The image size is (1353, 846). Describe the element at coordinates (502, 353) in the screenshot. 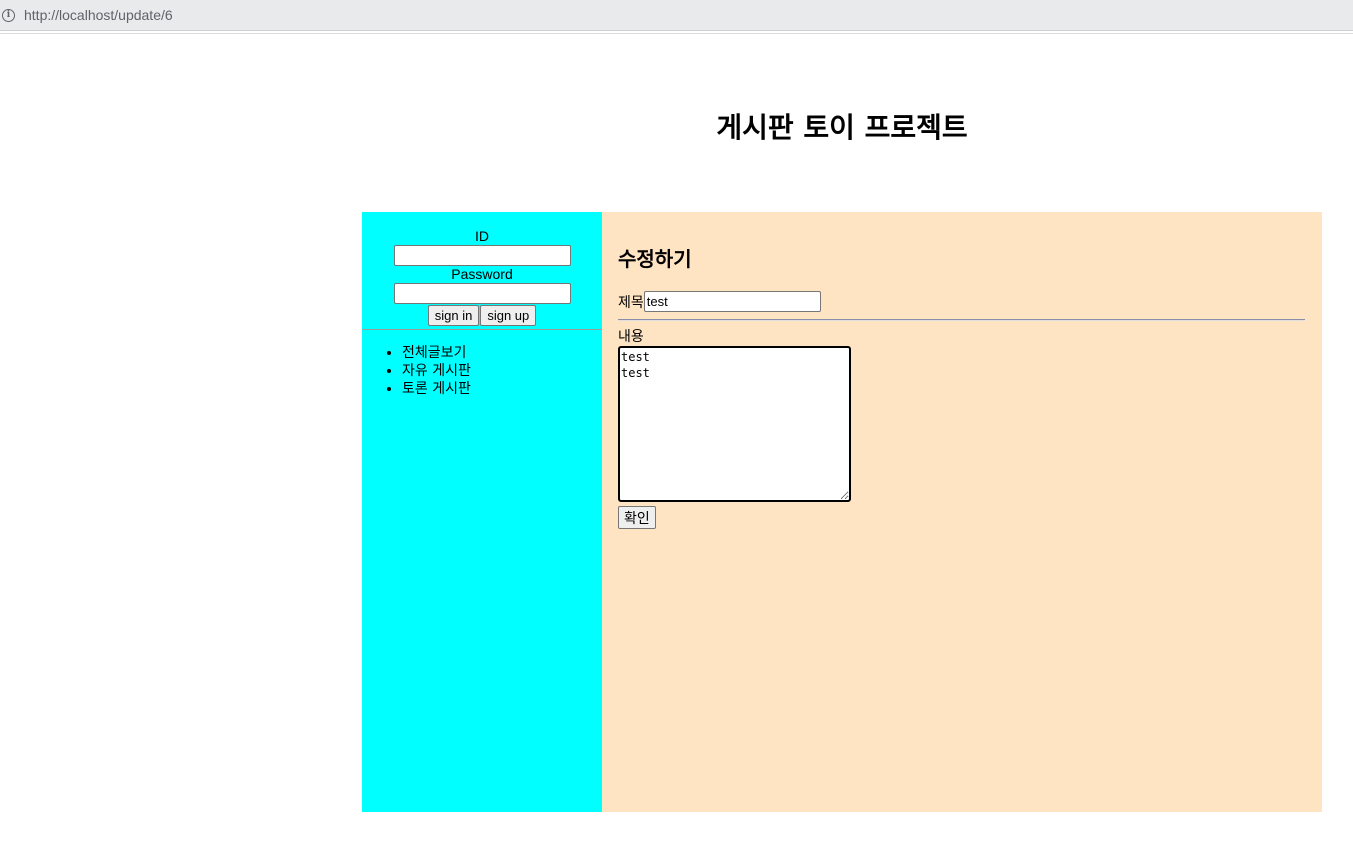

I see `menu-item-all-posts: 전체글보기` at that location.